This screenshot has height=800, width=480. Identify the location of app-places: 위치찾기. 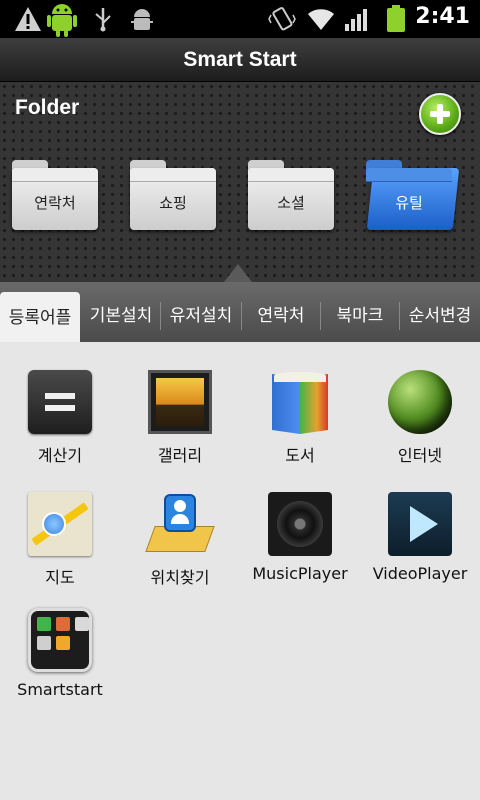
(180, 540).